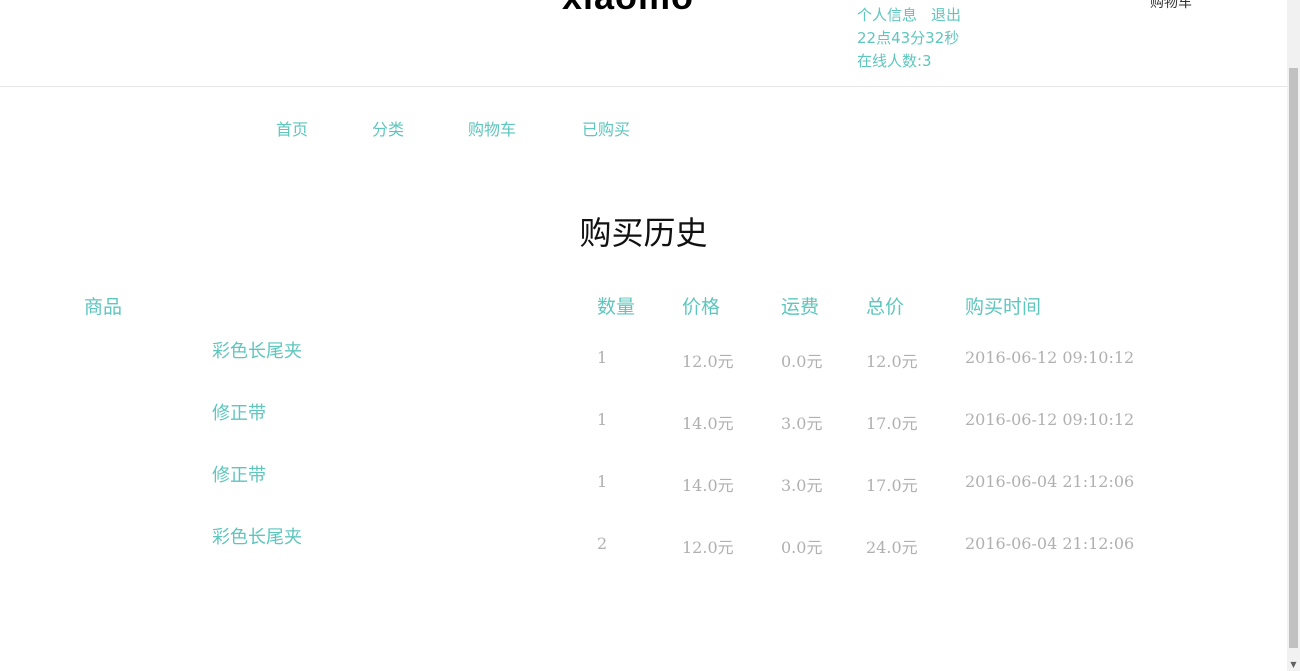 Image resolution: width=1300 pixels, height=671 pixels. Describe the element at coordinates (1003, 307) in the screenshot. I see `column-header-time: 购买时间` at that location.